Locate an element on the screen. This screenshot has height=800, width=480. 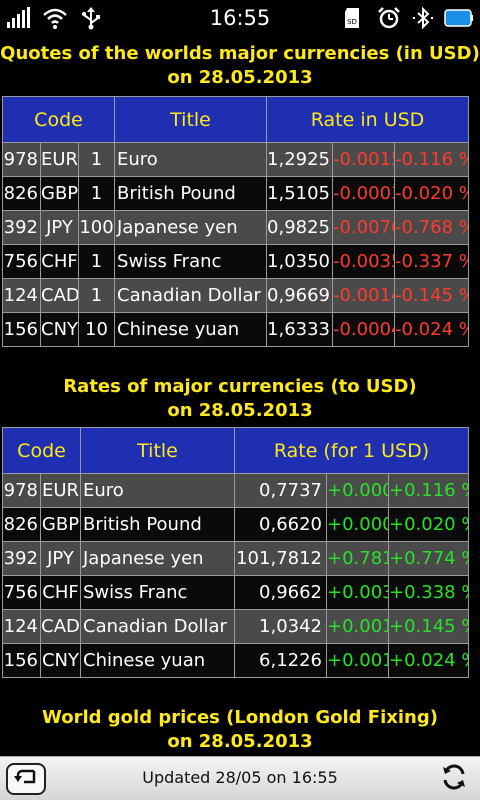
rate-change: +0.0033 is located at coordinates (357, 592).